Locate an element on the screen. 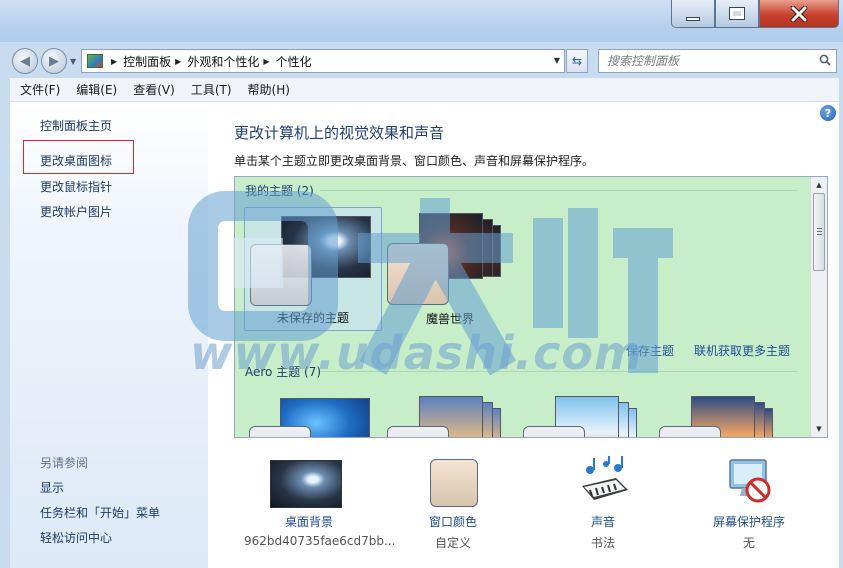 The width and height of the screenshot is (843, 568). theme-aero-characters is located at coordinates (586, 413).